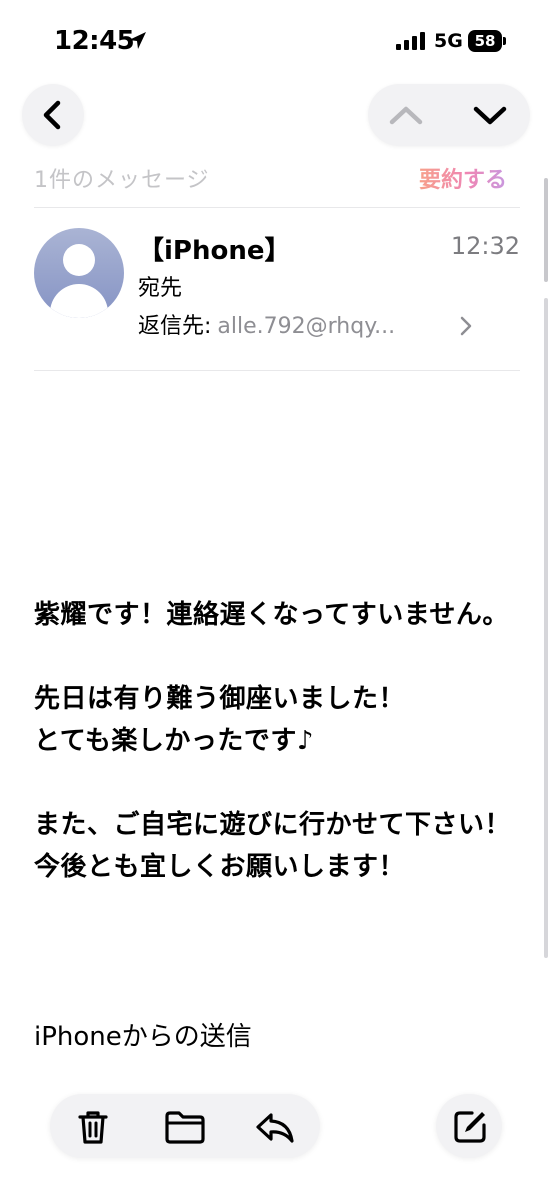 The height and width of the screenshot is (1200, 554). Describe the element at coordinates (122, 180) in the screenshot. I see `message-count: 1件のメッセージ` at that location.